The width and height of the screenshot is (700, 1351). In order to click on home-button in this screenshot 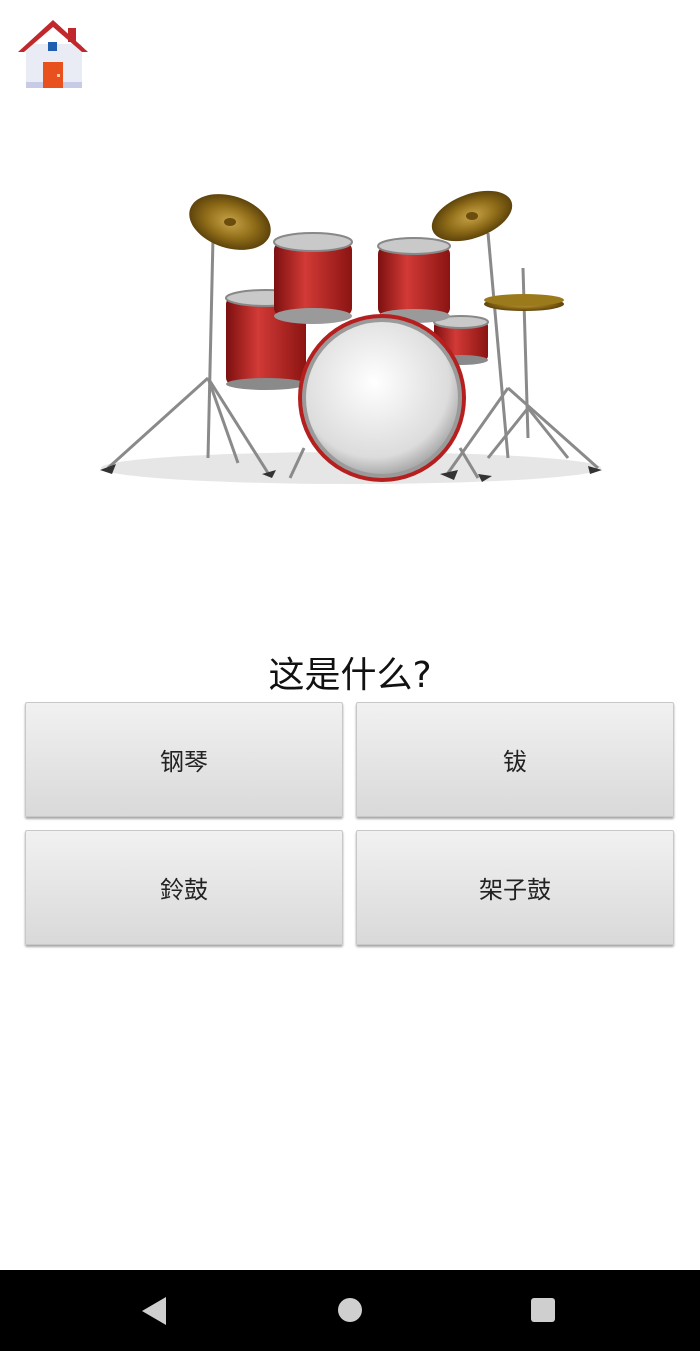, I will do `click(53, 53)`.